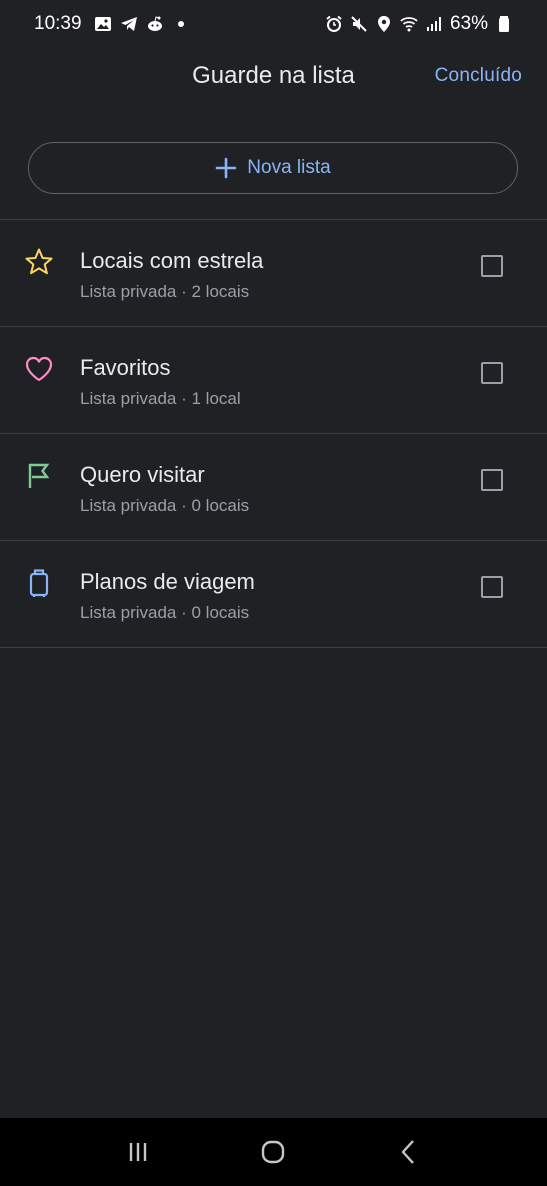  I want to click on list-item-want-to-go: Quero visitar Lista privada · 0 locais, so click(273, 487).